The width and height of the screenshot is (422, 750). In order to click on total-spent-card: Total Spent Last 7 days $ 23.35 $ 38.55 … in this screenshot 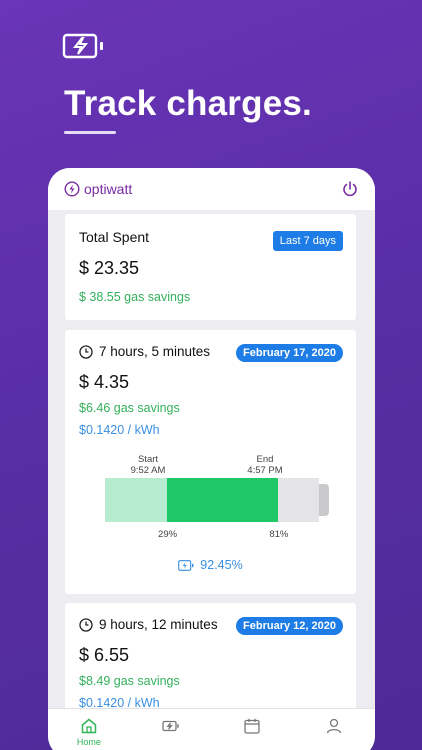, I will do `click(210, 267)`.